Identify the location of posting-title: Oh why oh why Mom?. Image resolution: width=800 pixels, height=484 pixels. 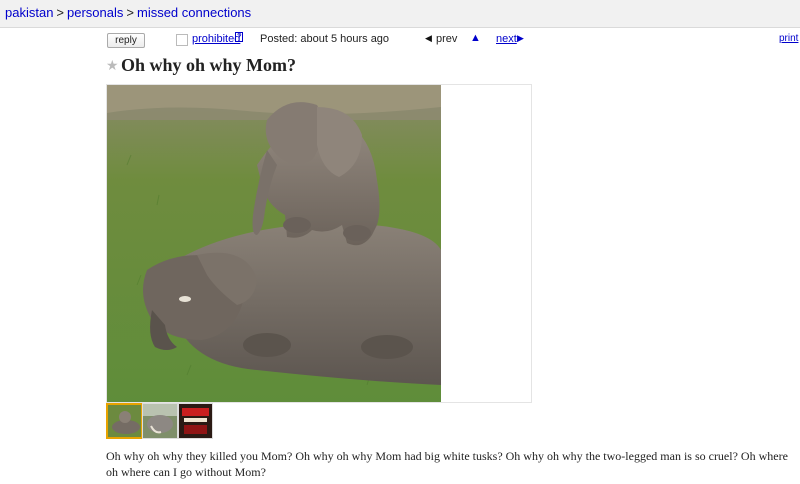
(209, 65).